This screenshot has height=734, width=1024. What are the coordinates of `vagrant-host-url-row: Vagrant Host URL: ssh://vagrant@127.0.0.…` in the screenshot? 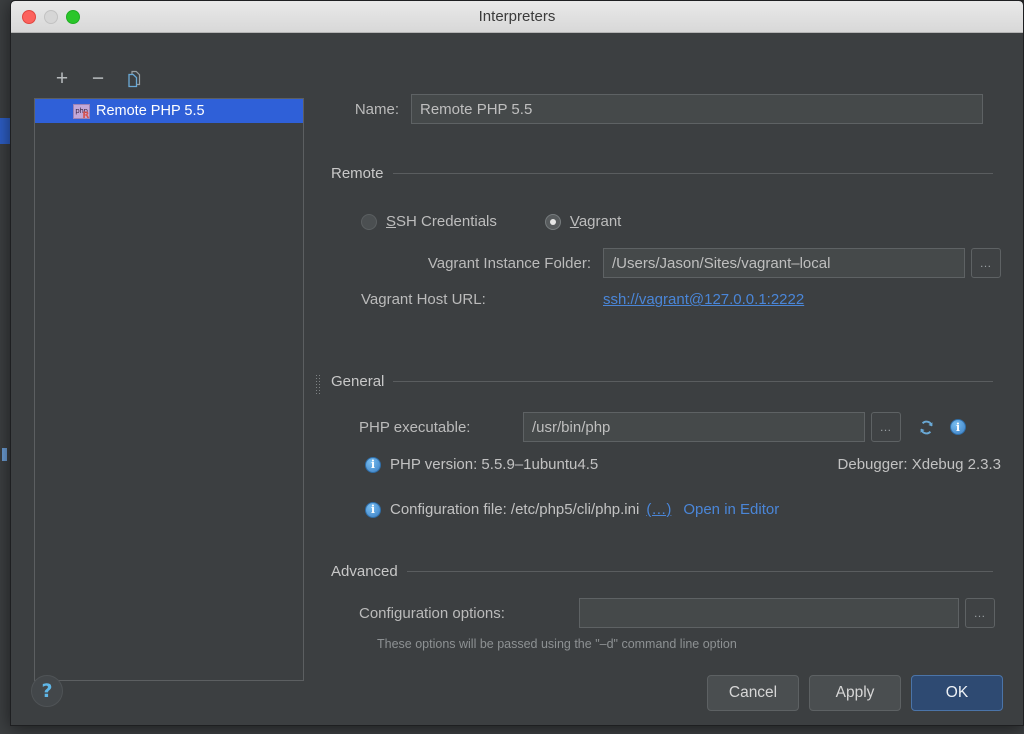 It's located at (582, 299).